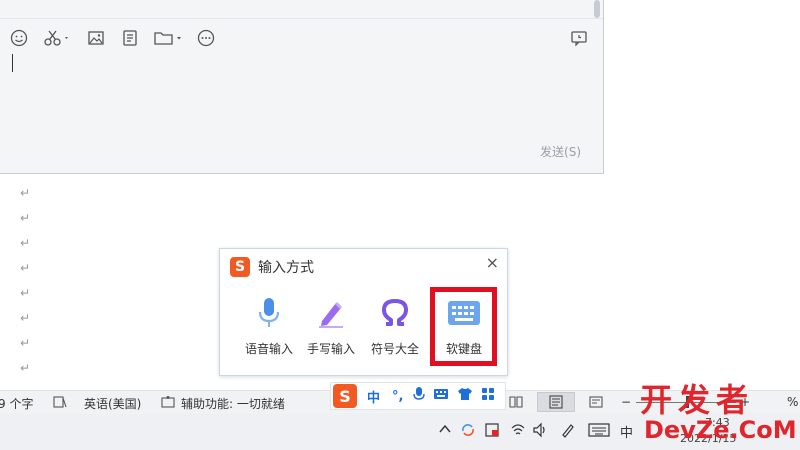 This screenshot has height=450, width=800. I want to click on watermark-line2: DevZe.CoM, so click(720, 430).